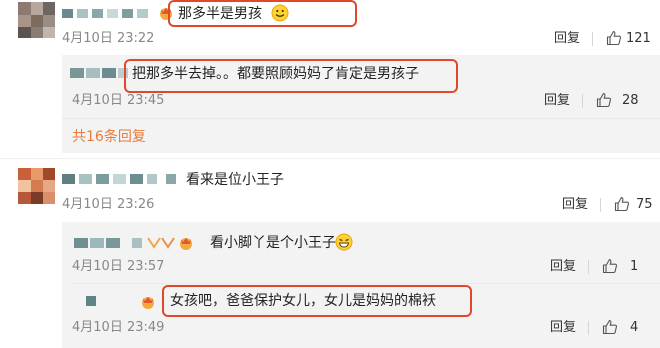  Describe the element at coordinates (108, 38) in the screenshot. I see `timestamp: 4月10日 23:22` at that location.